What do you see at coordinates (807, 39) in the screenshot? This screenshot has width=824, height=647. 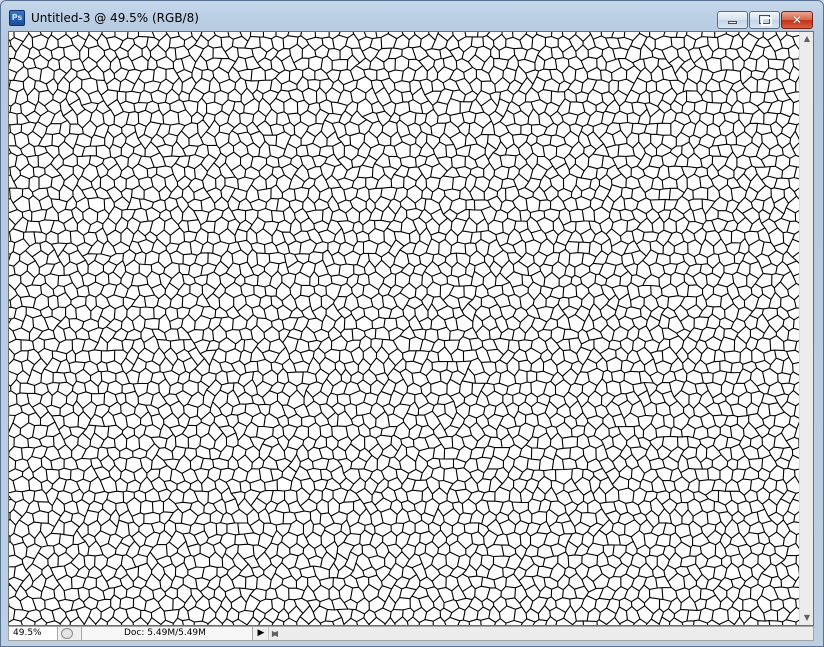 I see `scroll-up-arrow: ▲` at bounding box center [807, 39].